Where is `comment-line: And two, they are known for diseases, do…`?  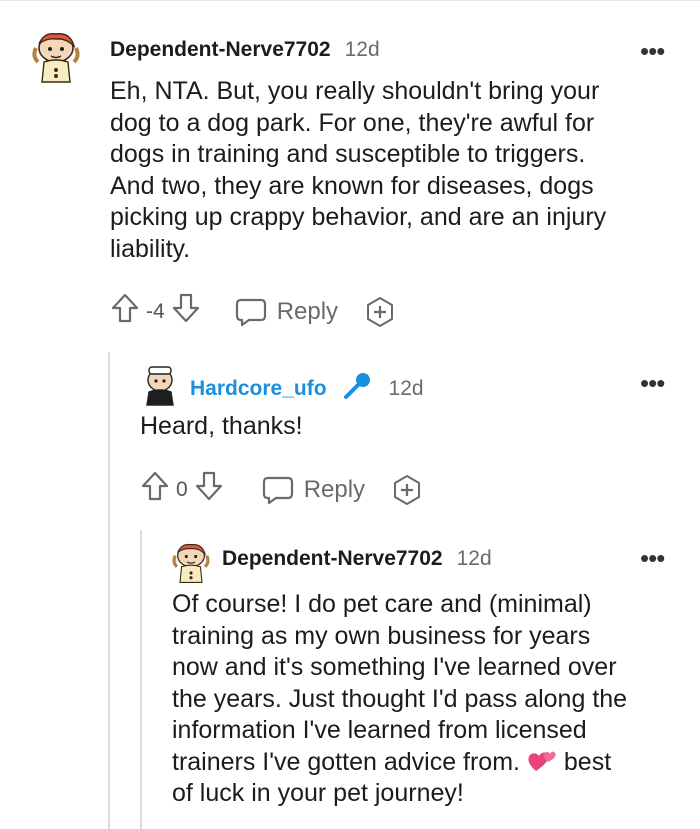 comment-line: And two, they are known for diseases, do… is located at coordinates (352, 185).